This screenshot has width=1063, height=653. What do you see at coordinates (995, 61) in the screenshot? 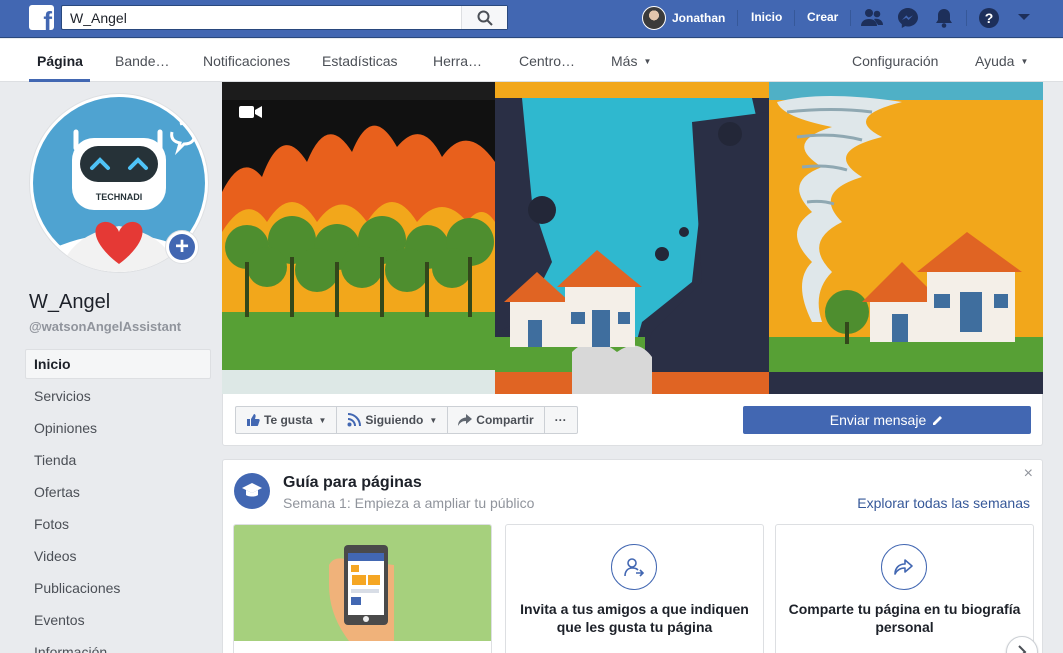
I see `tab-help-label: Ayuda` at bounding box center [995, 61].